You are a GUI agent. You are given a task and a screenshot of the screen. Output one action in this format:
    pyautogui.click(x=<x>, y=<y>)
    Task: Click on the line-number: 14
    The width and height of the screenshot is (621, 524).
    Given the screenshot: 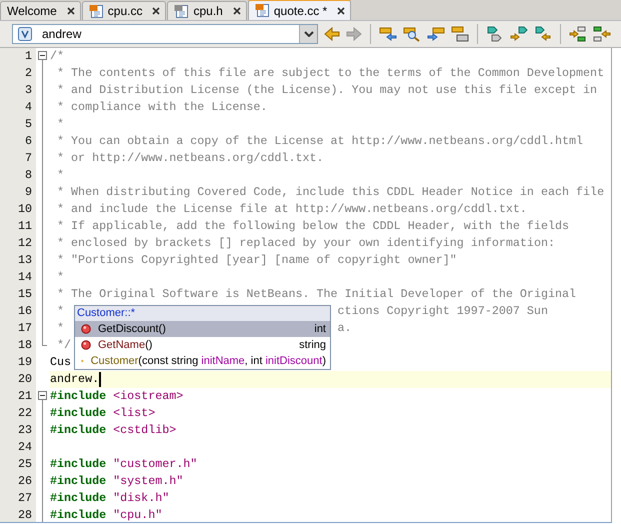 What is the action you would take?
    pyautogui.click(x=18, y=277)
    